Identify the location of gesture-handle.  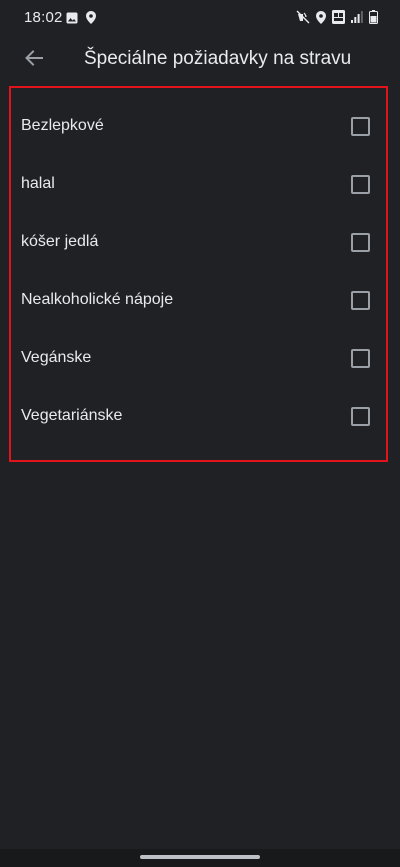
(200, 857).